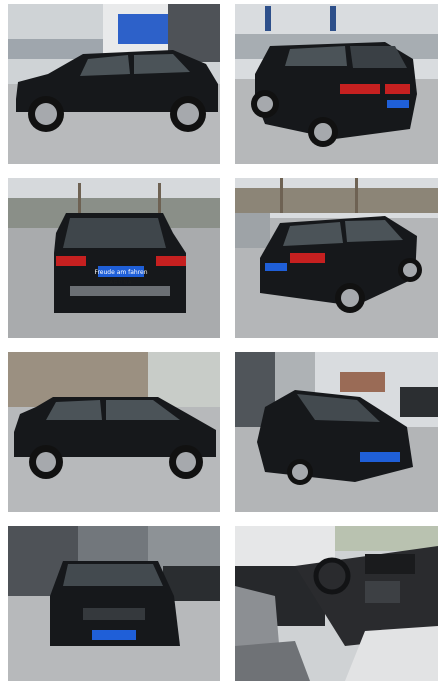  What do you see at coordinates (336, 258) in the screenshot?
I see `photo-rear-angle` at bounding box center [336, 258].